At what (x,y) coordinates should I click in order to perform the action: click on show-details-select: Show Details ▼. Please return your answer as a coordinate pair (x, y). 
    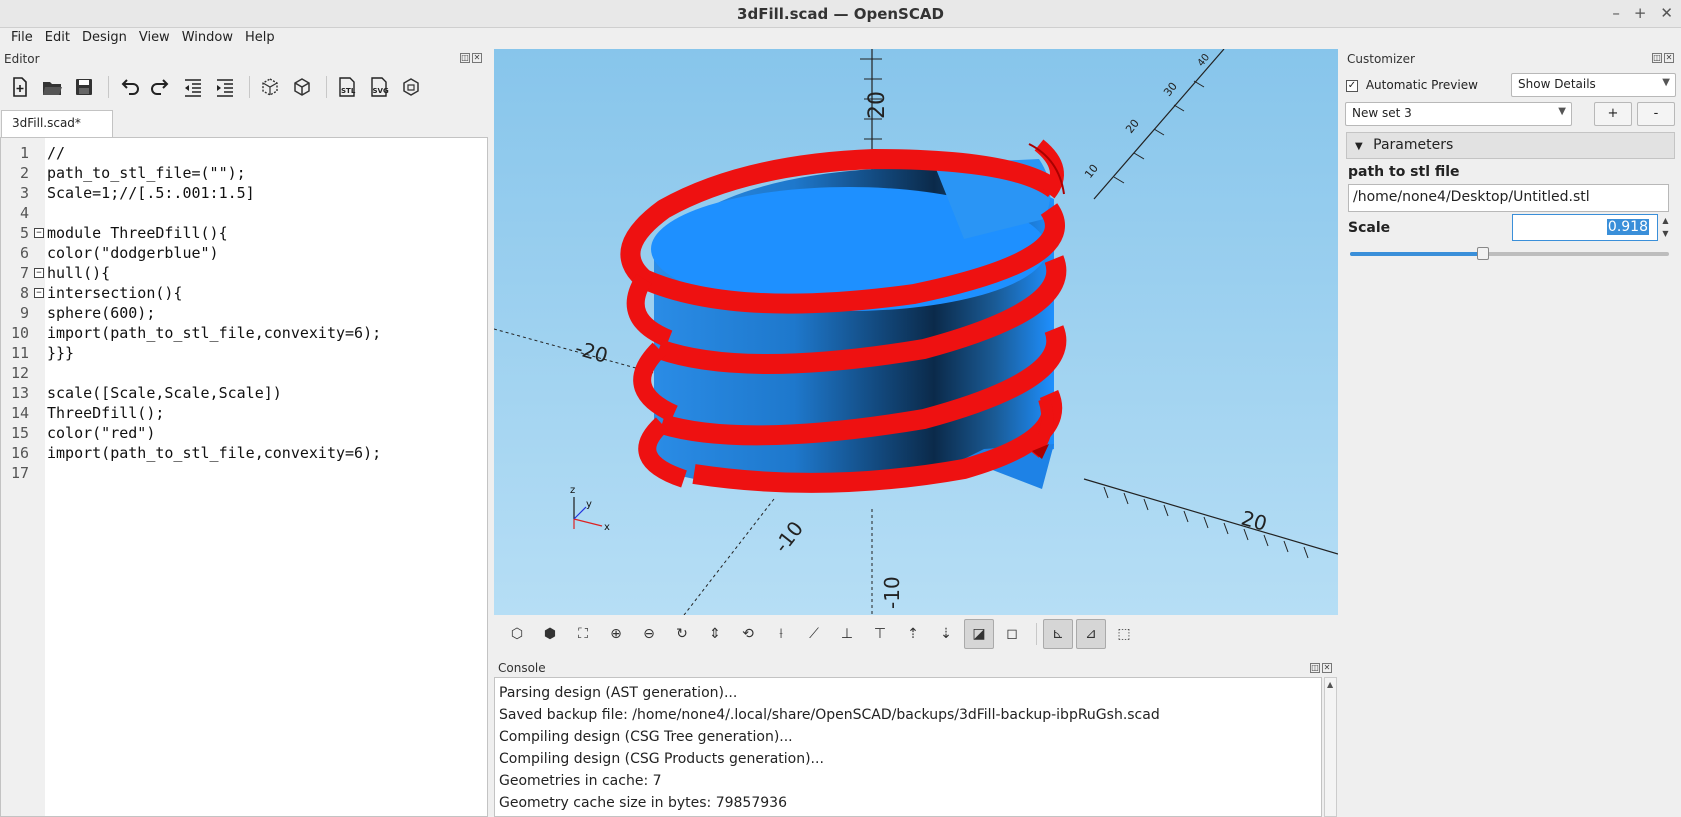
    Looking at the image, I should click on (1593, 85).